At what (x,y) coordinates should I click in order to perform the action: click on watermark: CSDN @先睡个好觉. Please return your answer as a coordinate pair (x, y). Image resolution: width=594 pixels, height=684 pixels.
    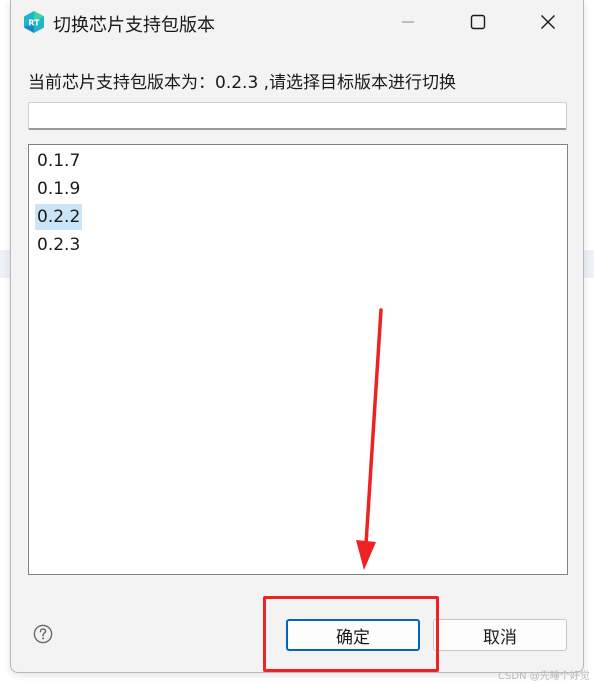
    Looking at the image, I should click on (544, 676).